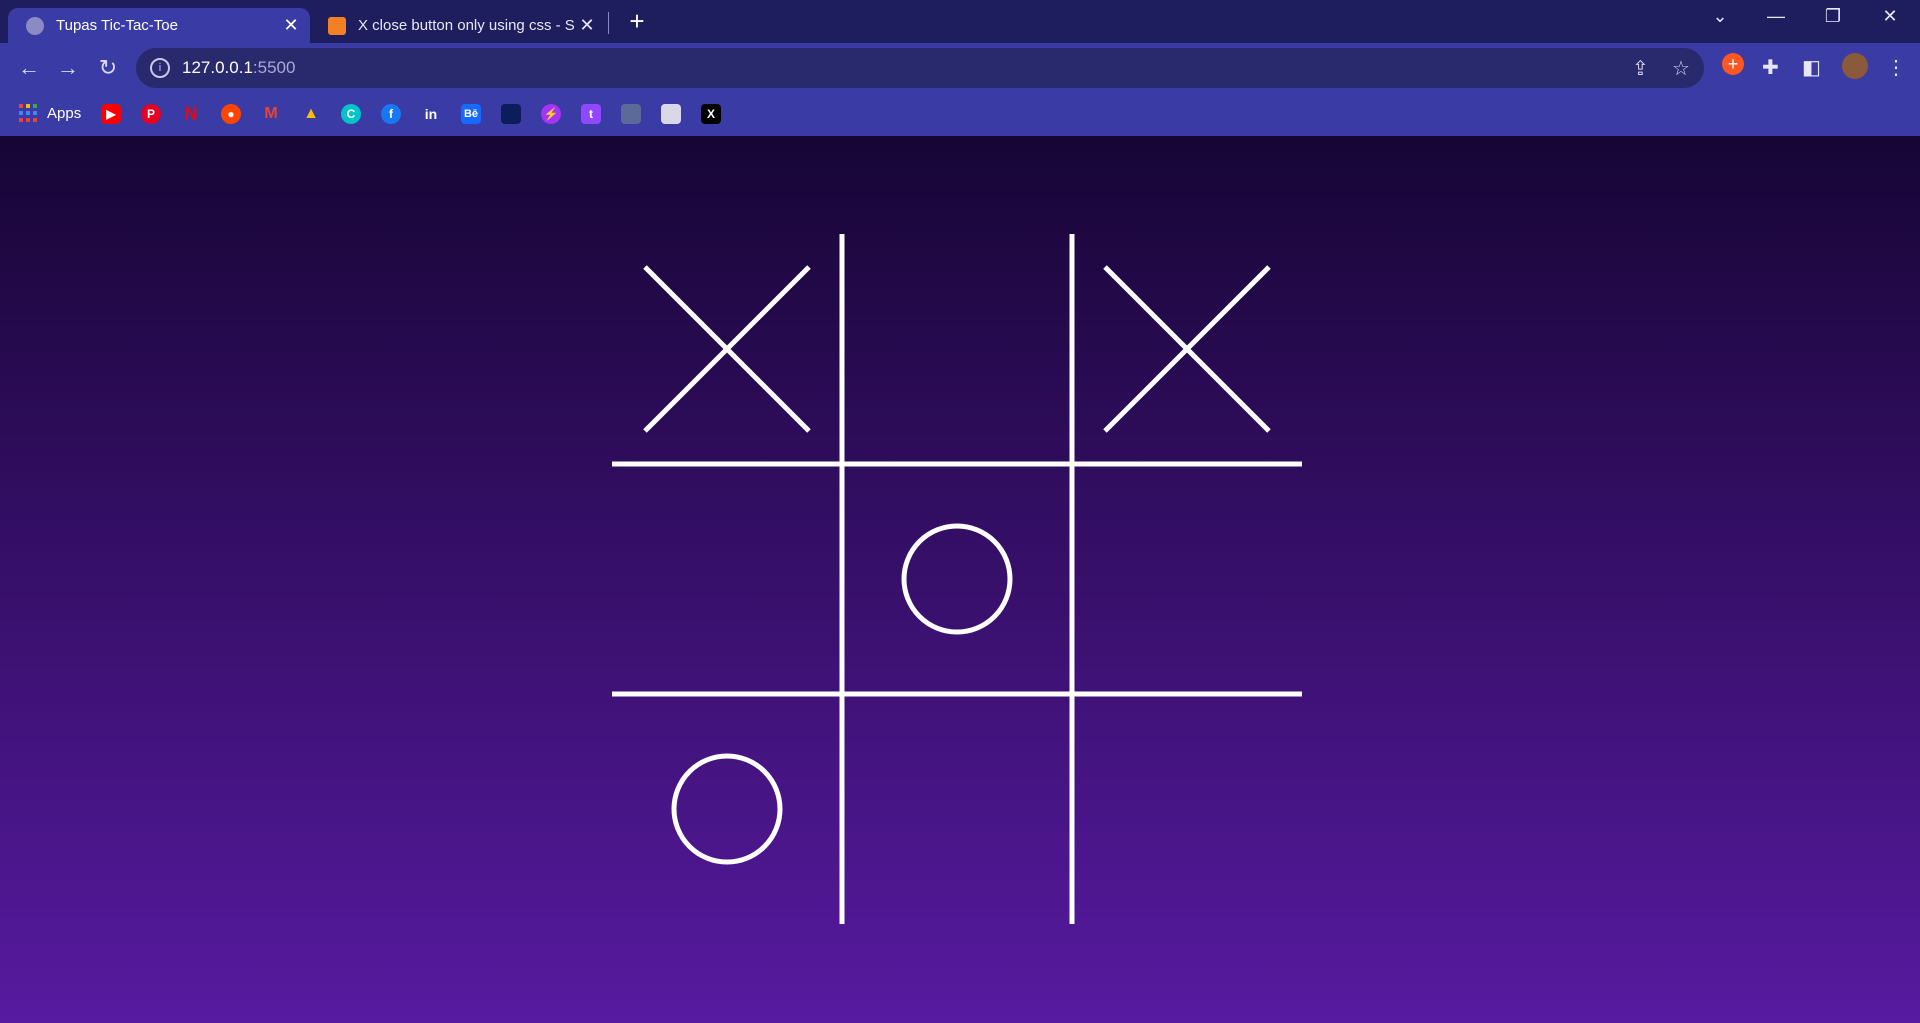  Describe the element at coordinates (1896, 67) in the screenshot. I see `menu-kebab-icon: ⋮` at that location.